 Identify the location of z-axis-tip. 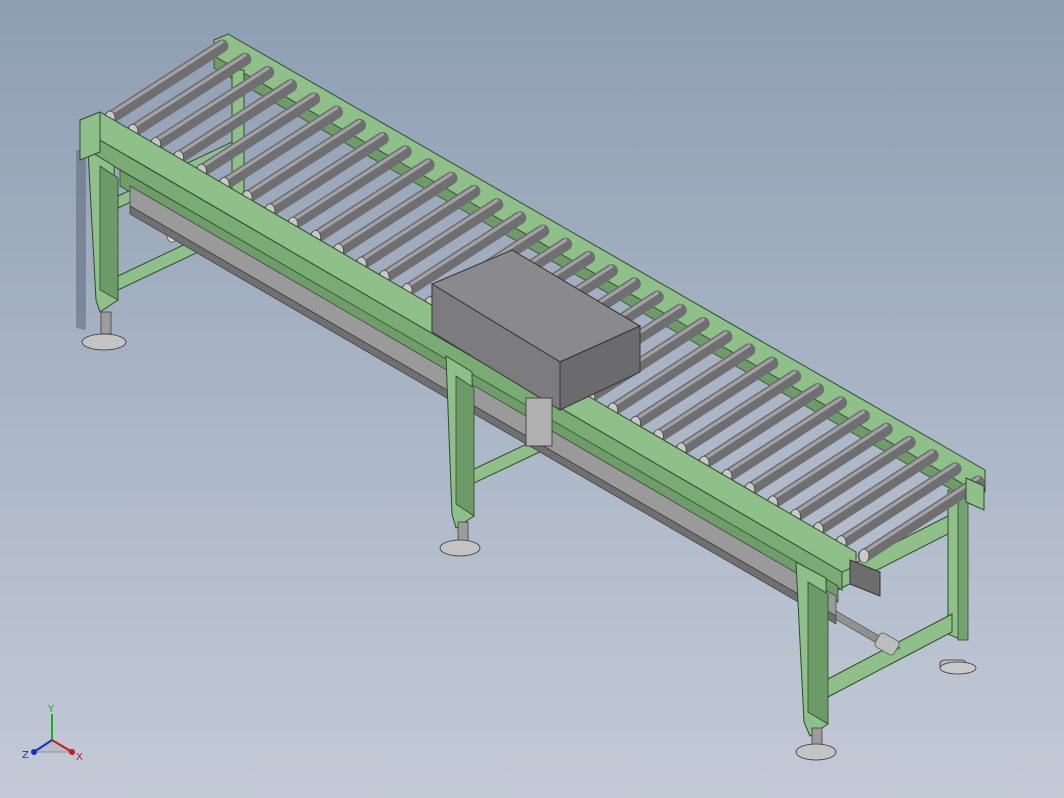
(34, 752).